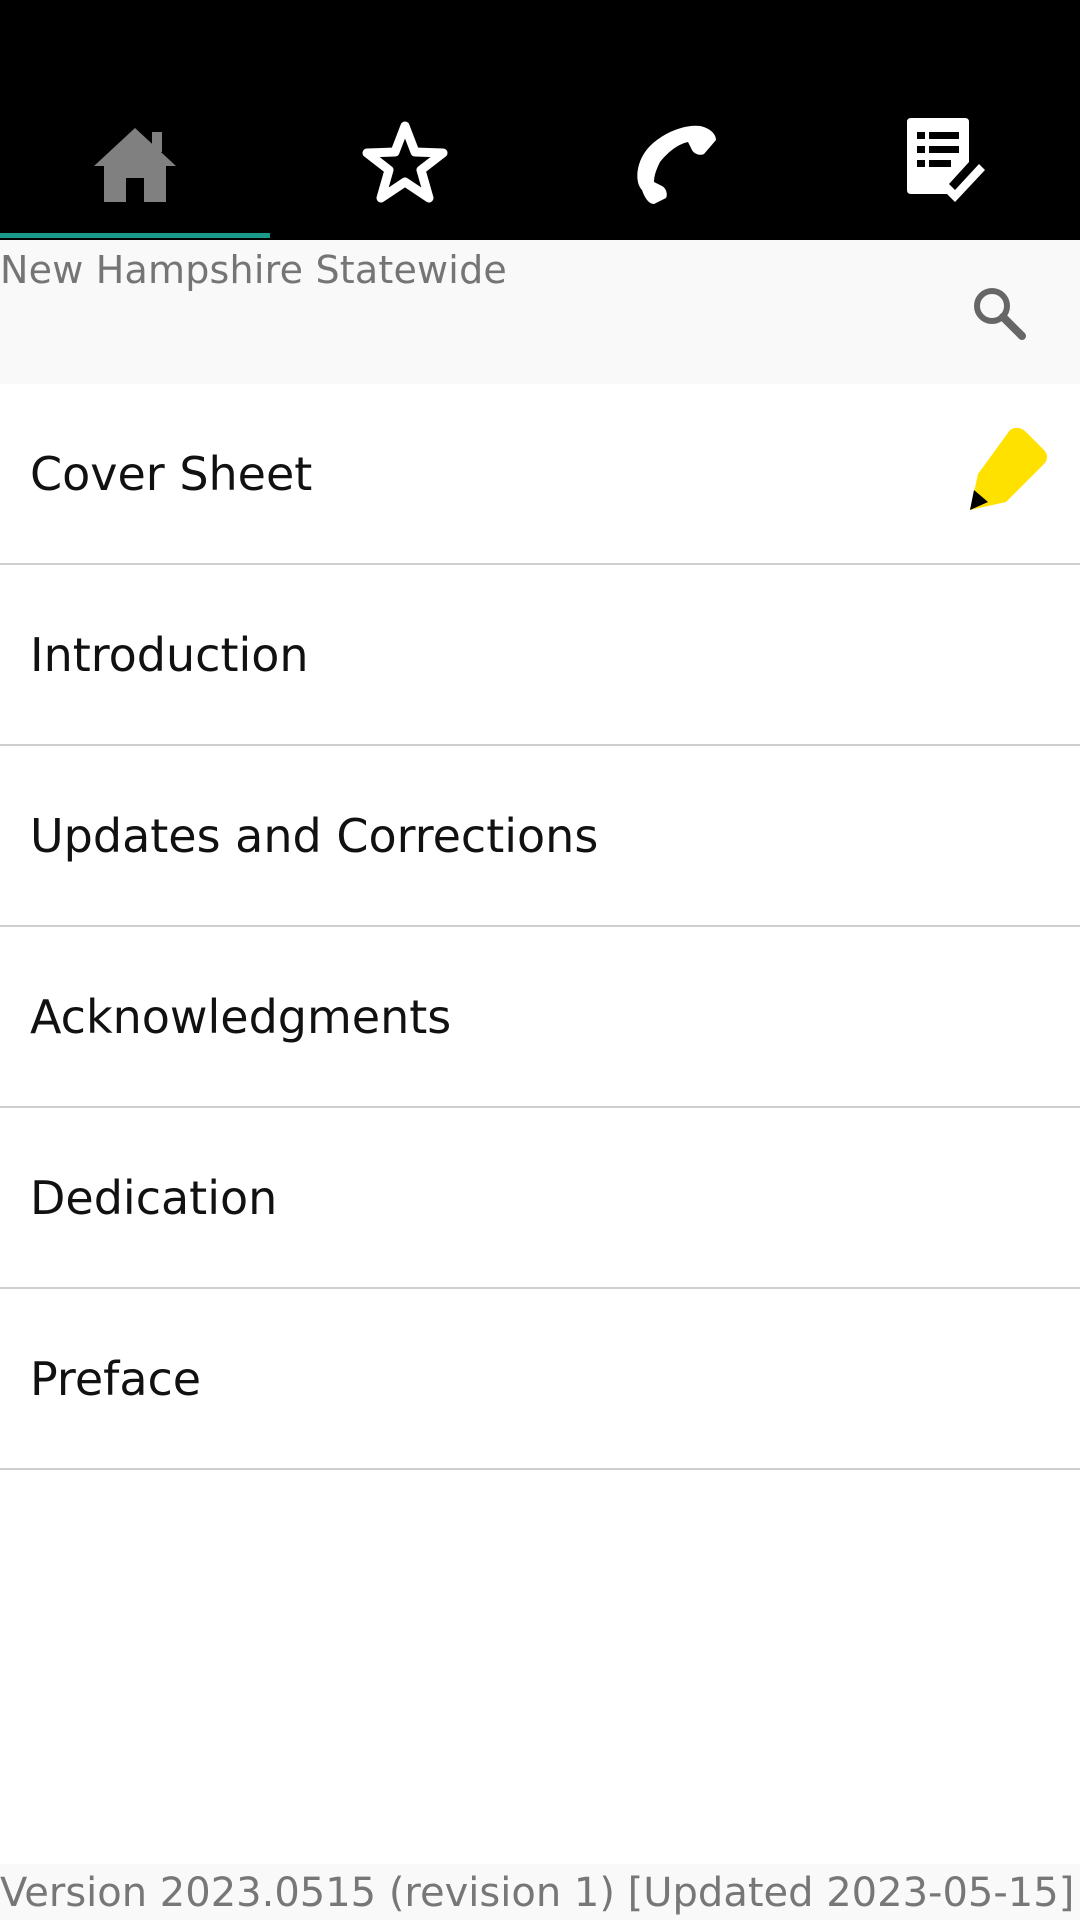  Describe the element at coordinates (540, 474) in the screenshot. I see `list-item-cover-sheet: Cover Sheet` at that location.